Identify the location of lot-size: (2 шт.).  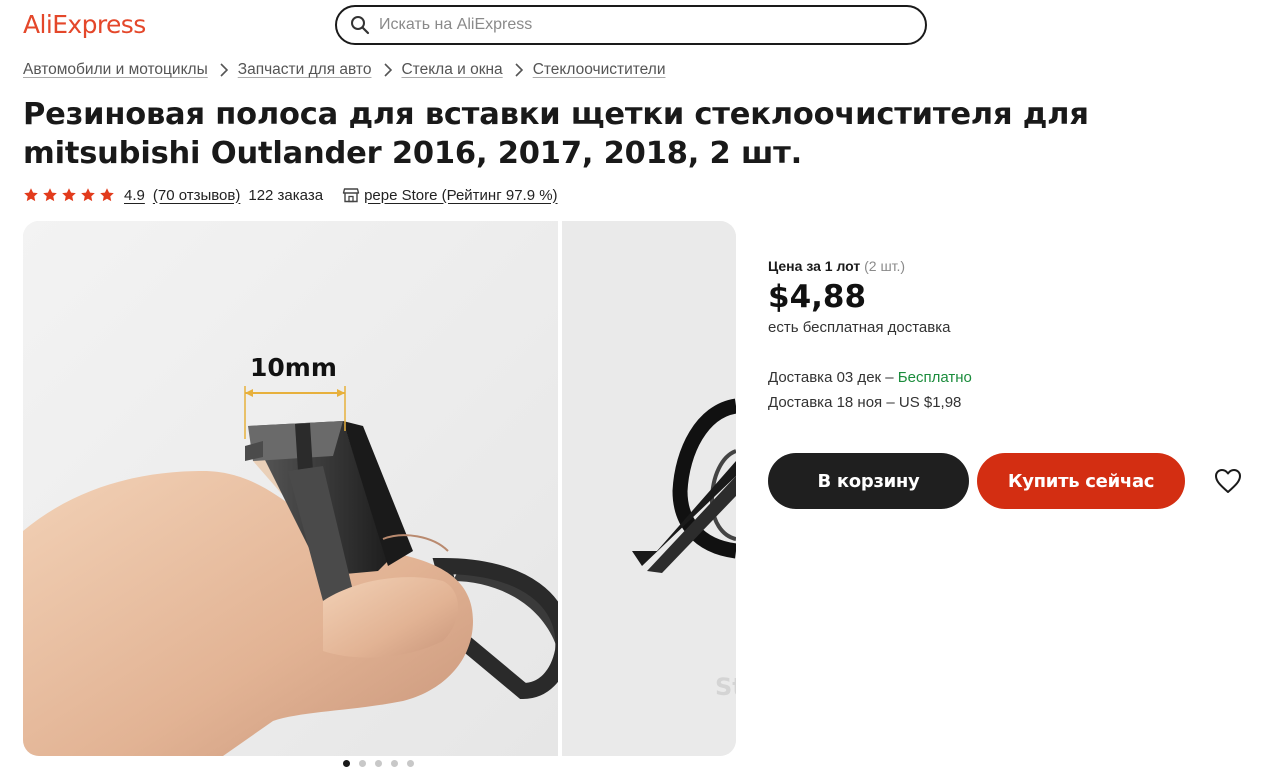
(885, 266).